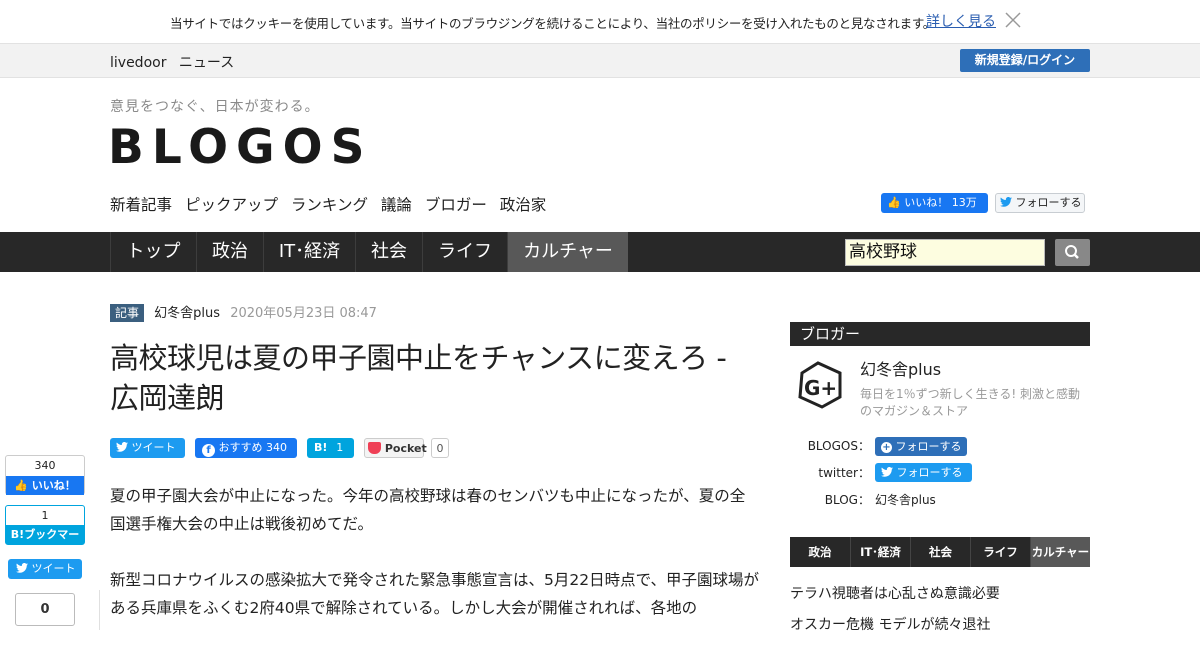  Describe the element at coordinates (340, 447) in the screenshot. I see `hatena-count: 1` at that location.